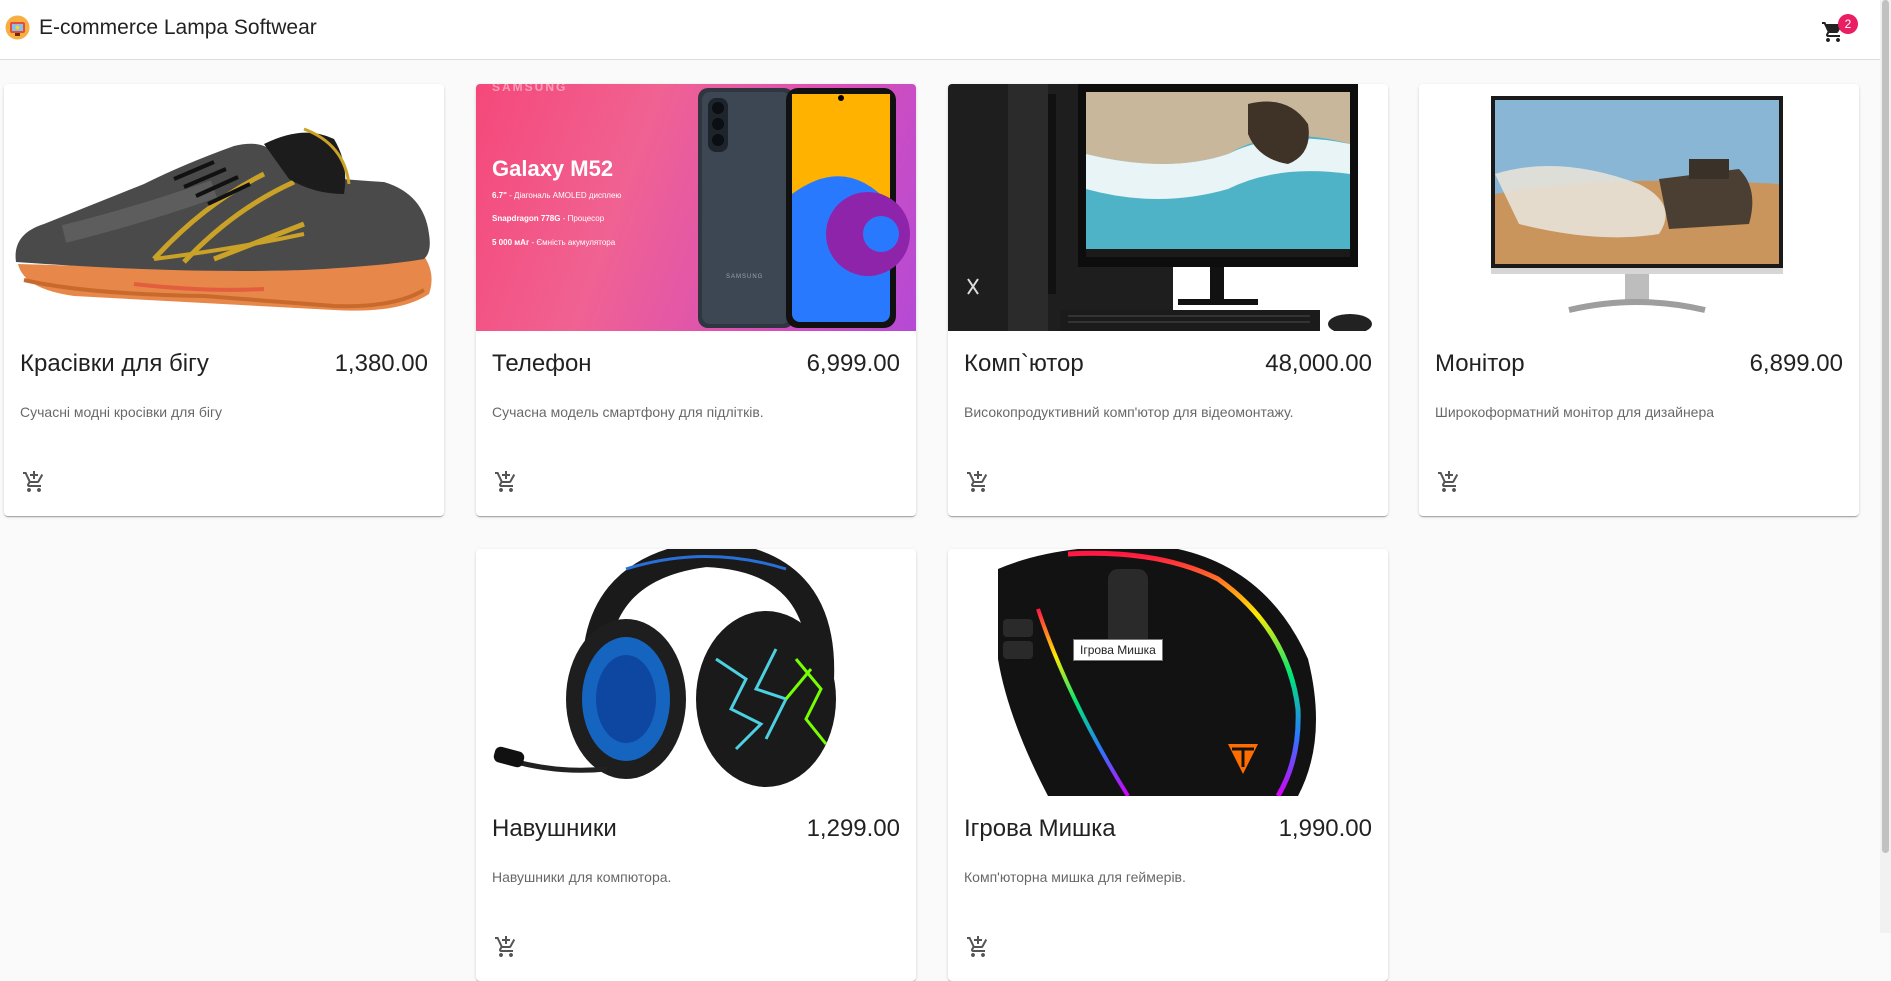 Image resolution: width=1891 pixels, height=981 pixels. Describe the element at coordinates (224, 207) in the screenshot. I see `running-shoe-image` at that location.